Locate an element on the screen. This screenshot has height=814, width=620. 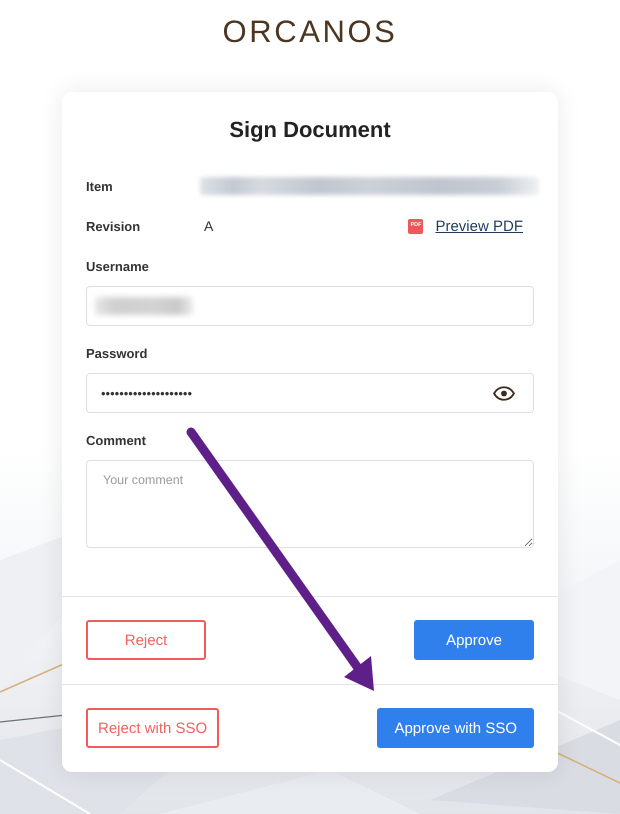
field-label: Username is located at coordinates (118, 267).